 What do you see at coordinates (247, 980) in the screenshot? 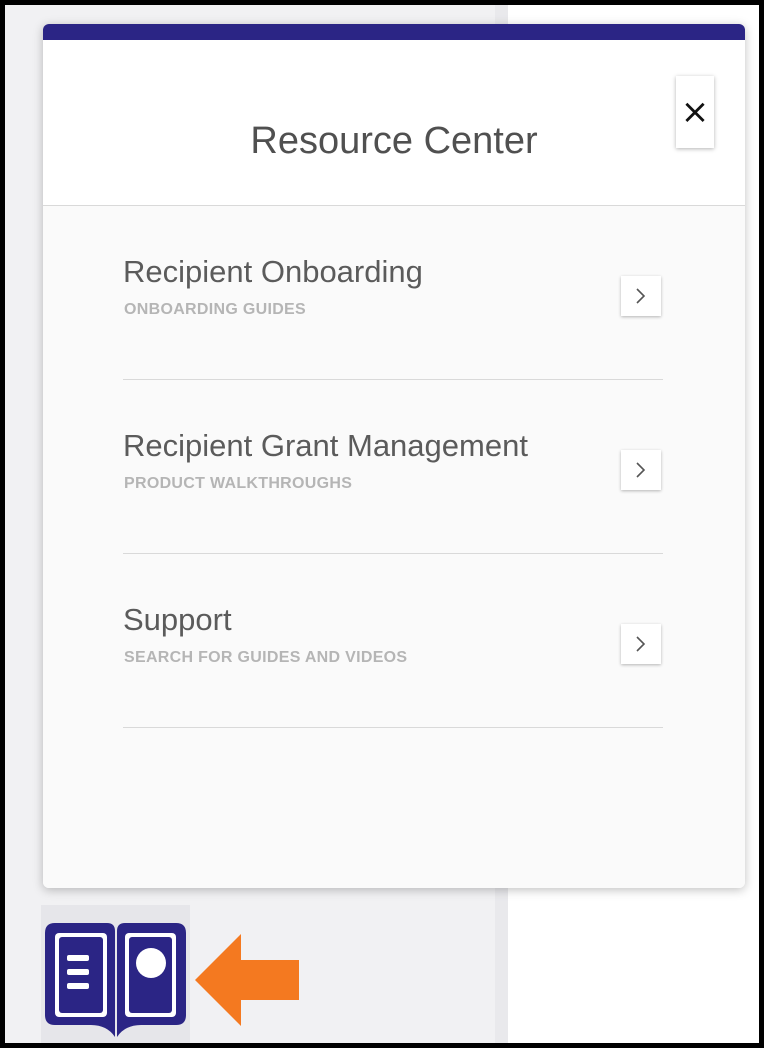
I see `arrow-left-icon` at bounding box center [247, 980].